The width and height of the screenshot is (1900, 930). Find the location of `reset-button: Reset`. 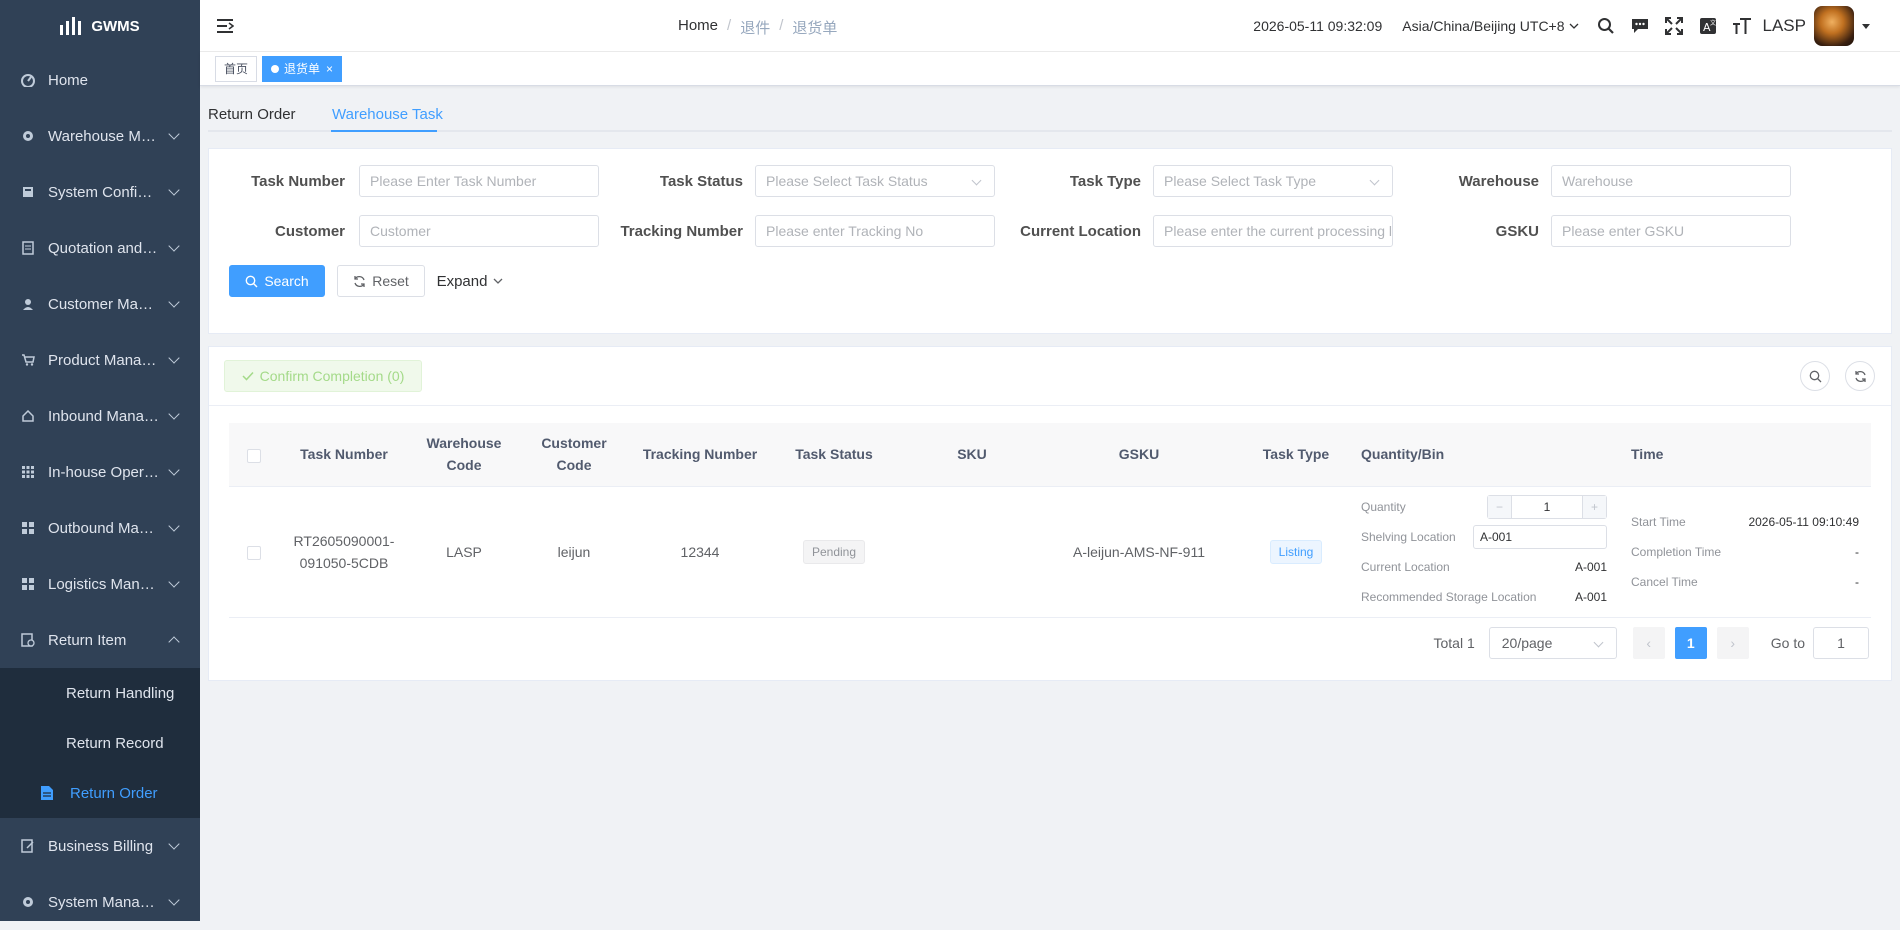

reset-button: Reset is located at coordinates (381, 281).